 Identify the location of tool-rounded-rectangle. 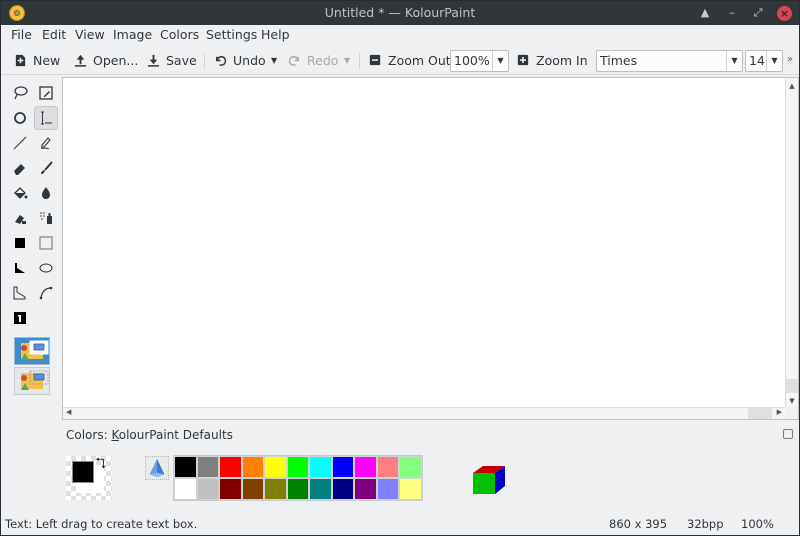
(20, 318).